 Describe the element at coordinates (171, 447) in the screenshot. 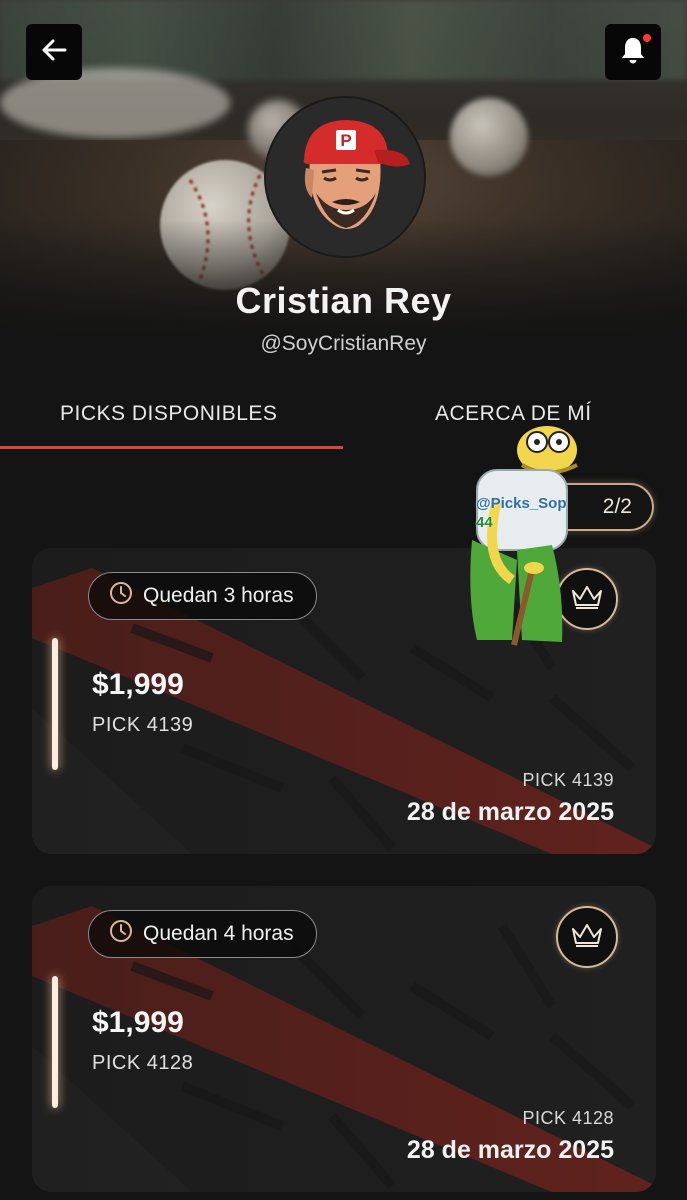

I see `active-tab-indicator` at that location.